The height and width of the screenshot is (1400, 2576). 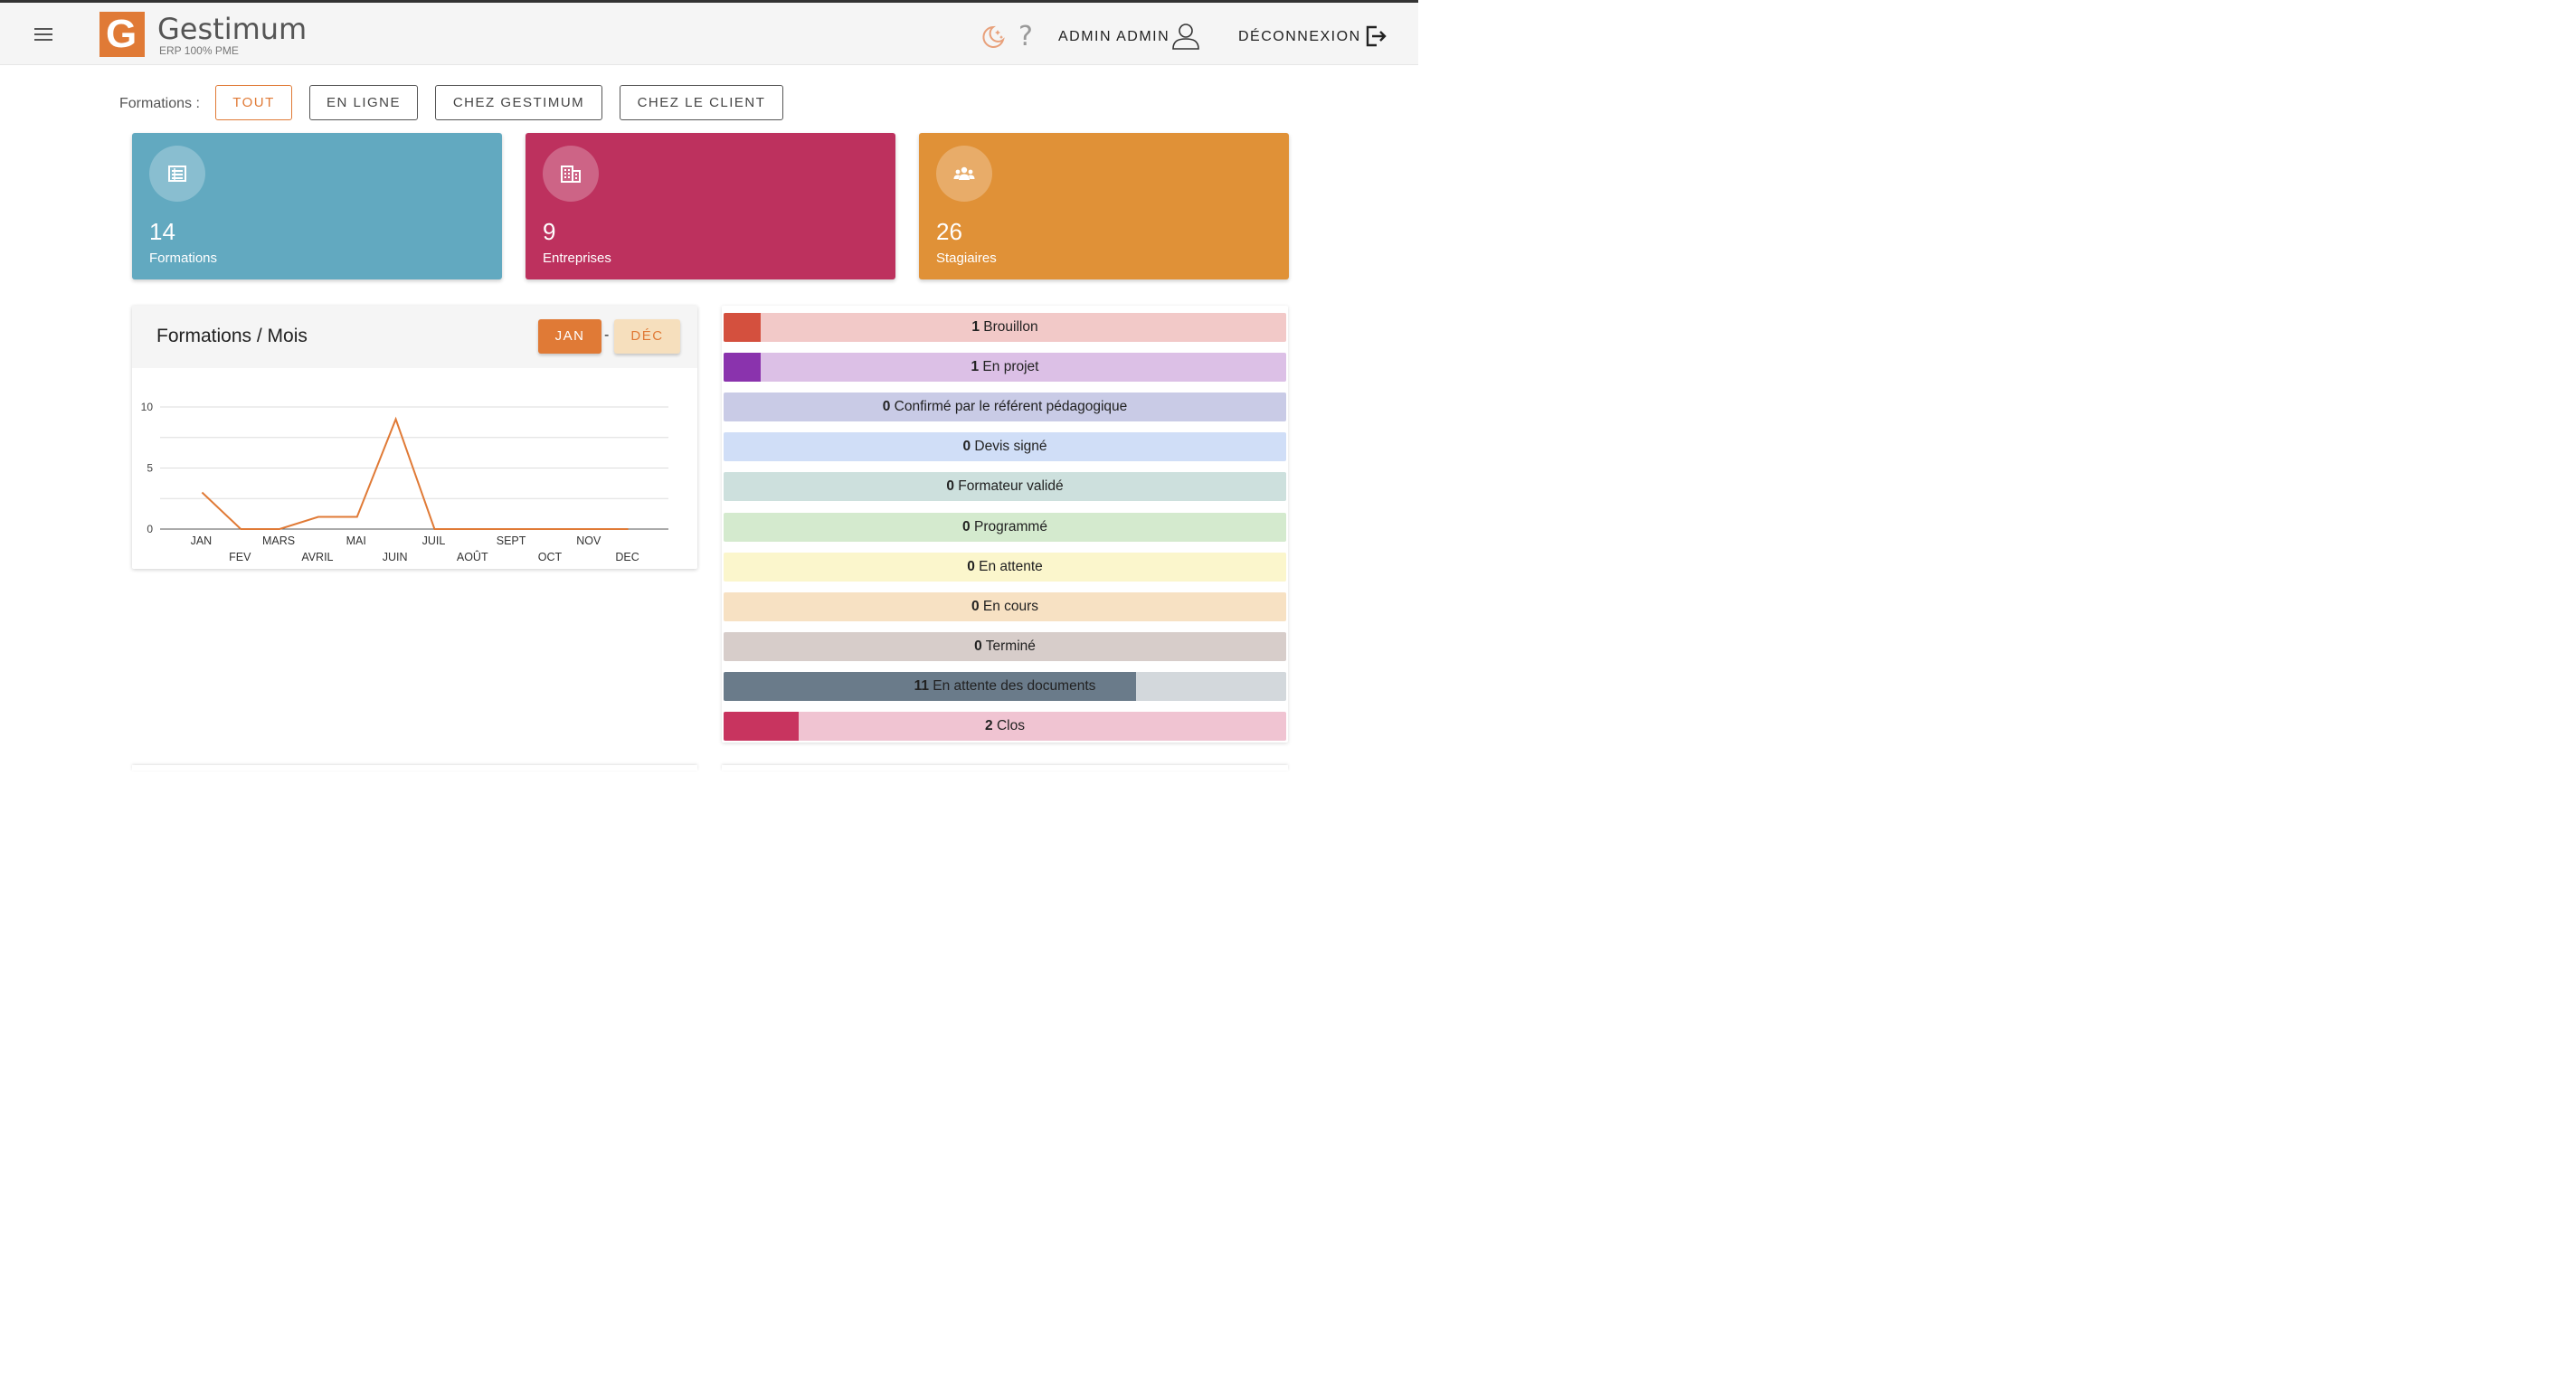 I want to click on status-row: 0 En cours, so click(x=1005, y=606).